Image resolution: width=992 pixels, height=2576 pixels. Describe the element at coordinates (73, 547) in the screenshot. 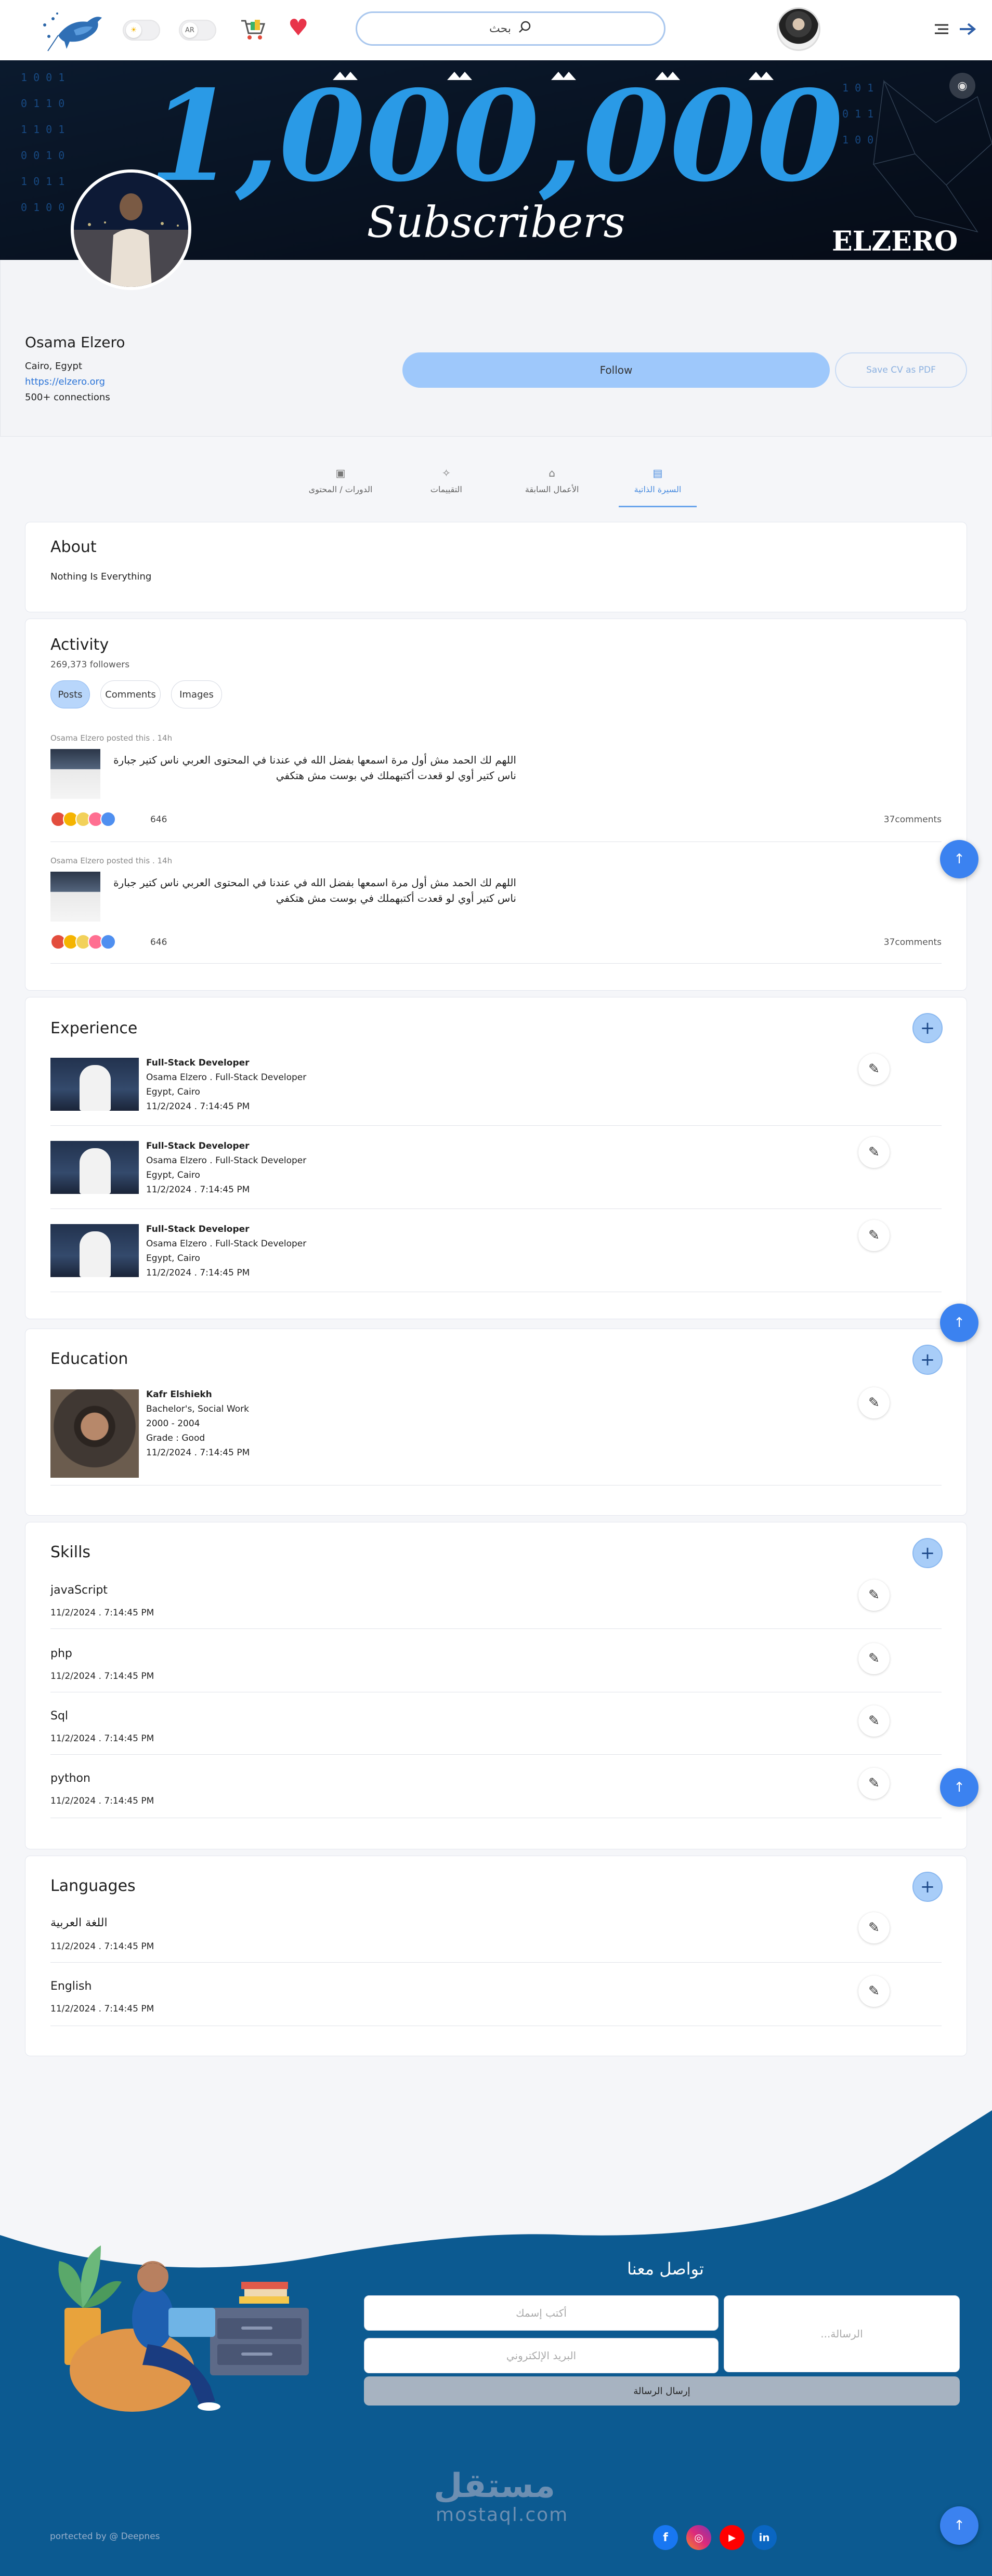

I see `about-title: About` at that location.